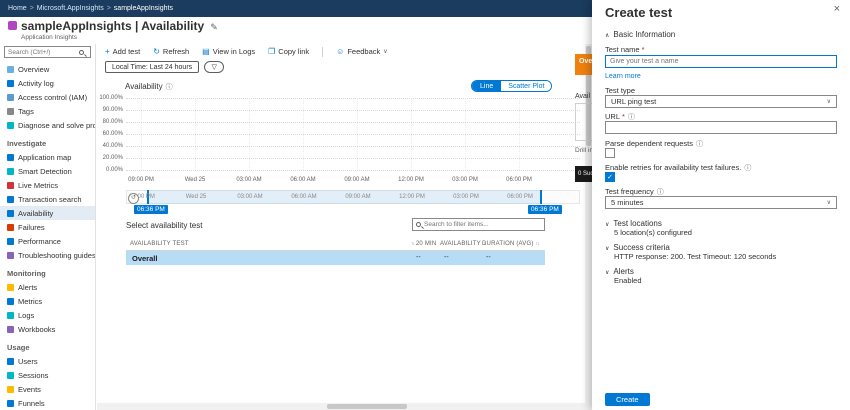  Describe the element at coordinates (619, 271) in the screenshot. I see `alerts-section: ∨ Alerts` at that location.